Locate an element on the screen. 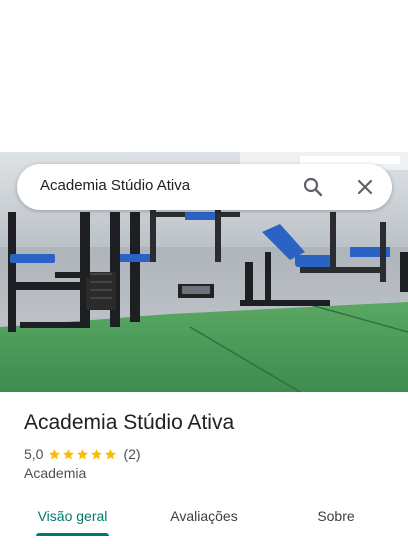 The height and width of the screenshot is (544, 408). rating-row: 5,0 (2) is located at coordinates (82, 454).